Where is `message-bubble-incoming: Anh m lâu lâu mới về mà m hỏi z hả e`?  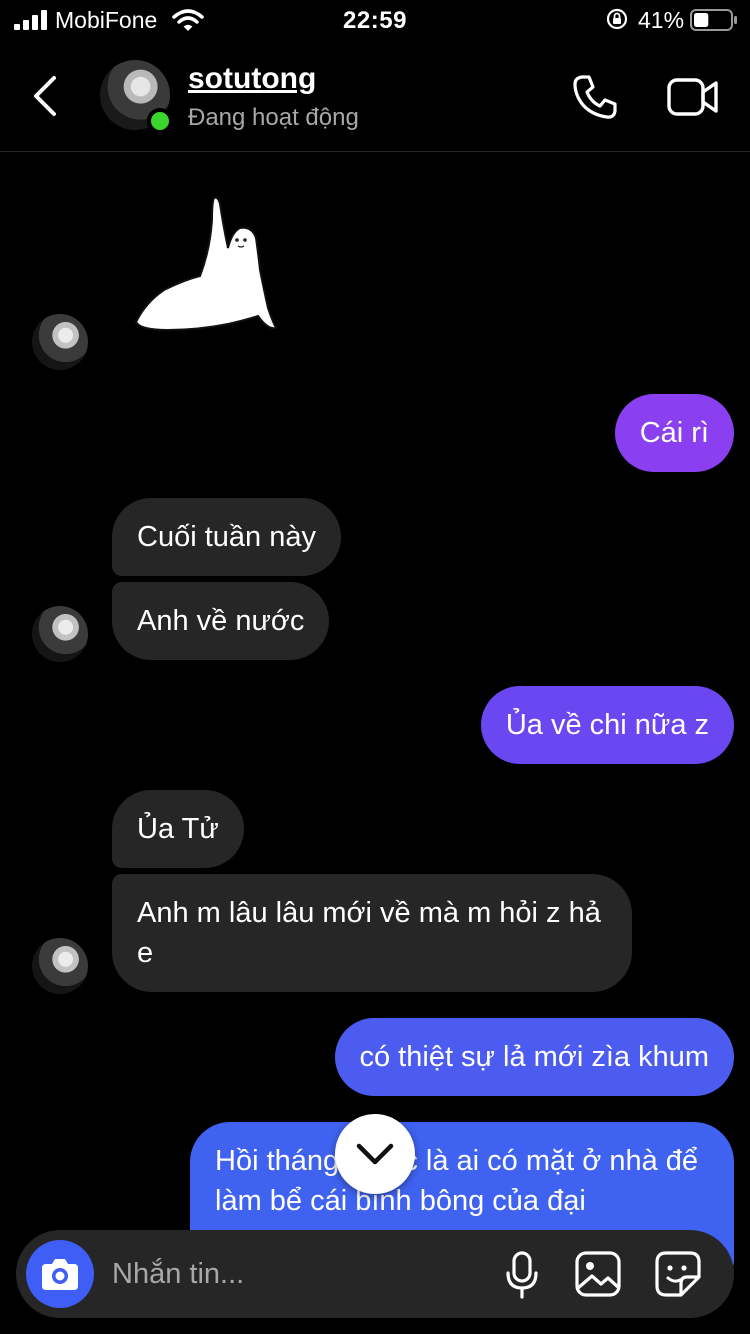 message-bubble-incoming: Anh m lâu lâu mới về mà m hỏi z hả e is located at coordinates (372, 933).